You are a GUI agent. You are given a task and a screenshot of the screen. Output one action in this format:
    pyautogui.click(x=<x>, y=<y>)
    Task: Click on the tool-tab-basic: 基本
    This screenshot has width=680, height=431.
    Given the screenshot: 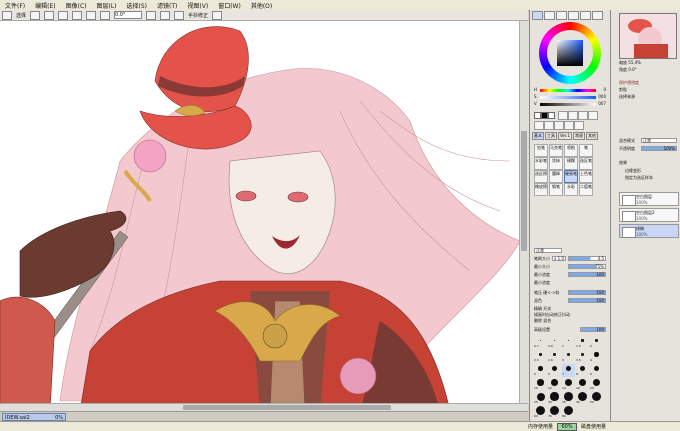 What is the action you would take?
    pyautogui.click(x=538, y=136)
    